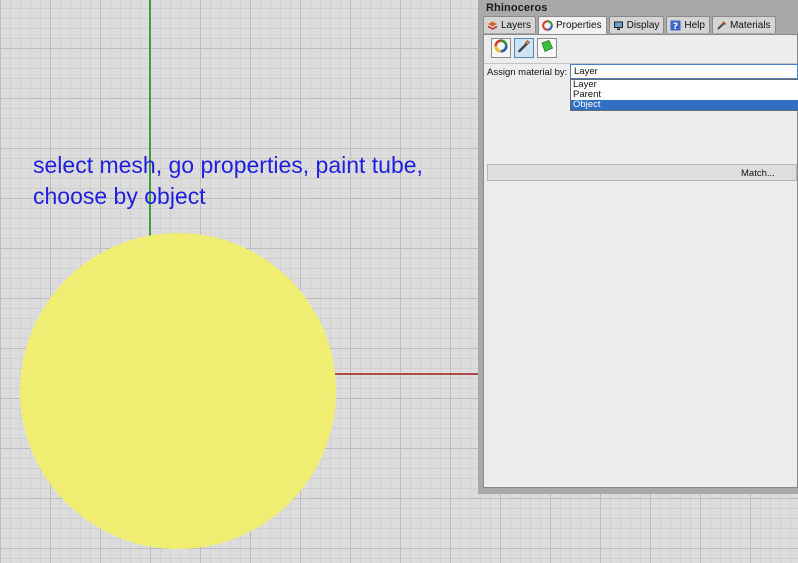 The image size is (798, 563). Describe the element at coordinates (750, 25) in the screenshot. I see `tab-materials-label: Materials` at that location.